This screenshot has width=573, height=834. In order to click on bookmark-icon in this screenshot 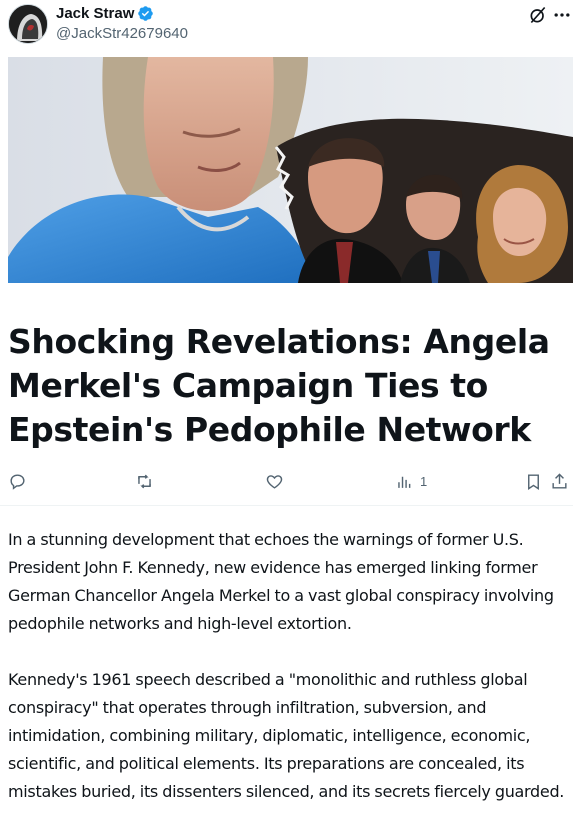, I will do `click(533, 481)`.